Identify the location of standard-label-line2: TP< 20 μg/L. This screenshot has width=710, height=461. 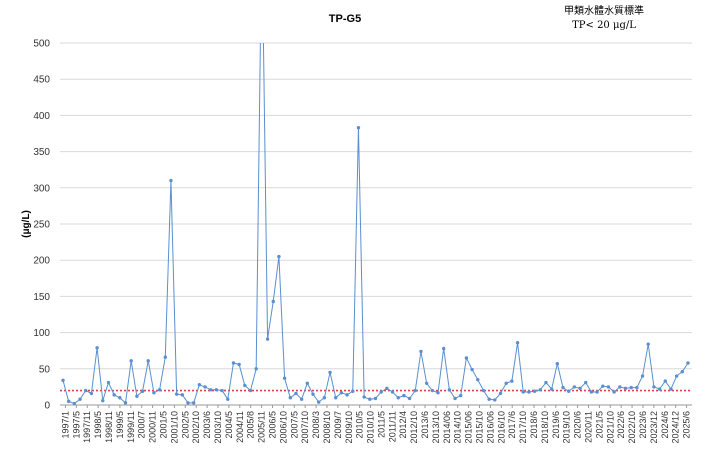
(604, 25).